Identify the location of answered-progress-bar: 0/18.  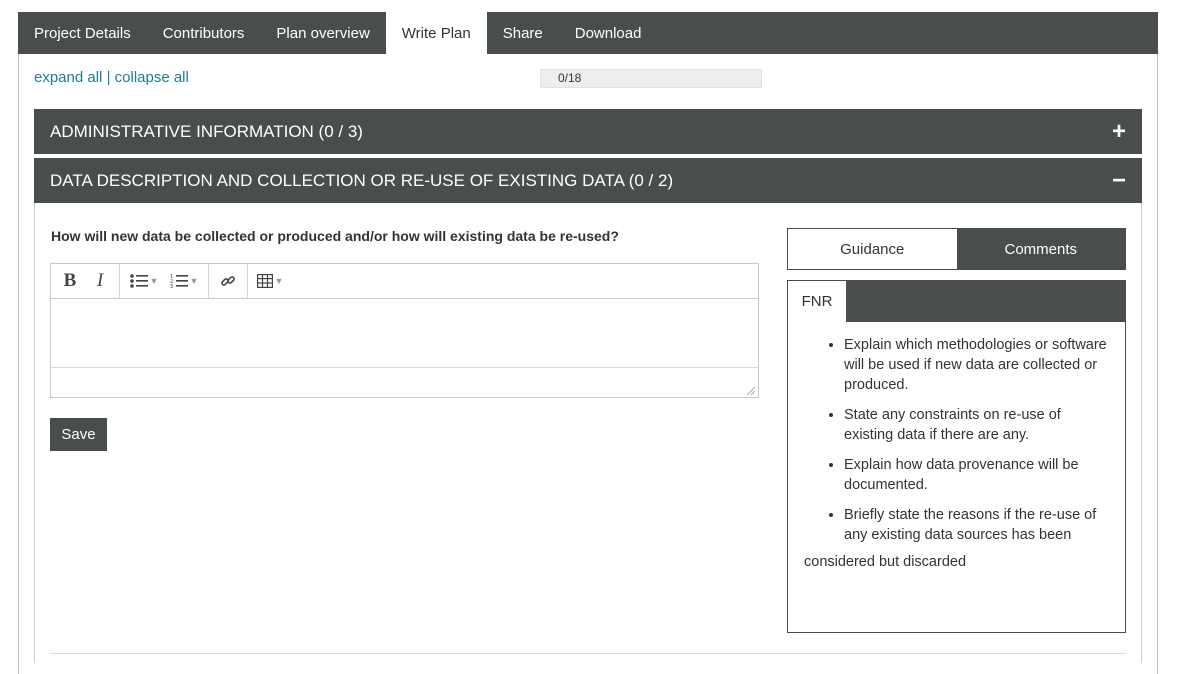
(651, 78).